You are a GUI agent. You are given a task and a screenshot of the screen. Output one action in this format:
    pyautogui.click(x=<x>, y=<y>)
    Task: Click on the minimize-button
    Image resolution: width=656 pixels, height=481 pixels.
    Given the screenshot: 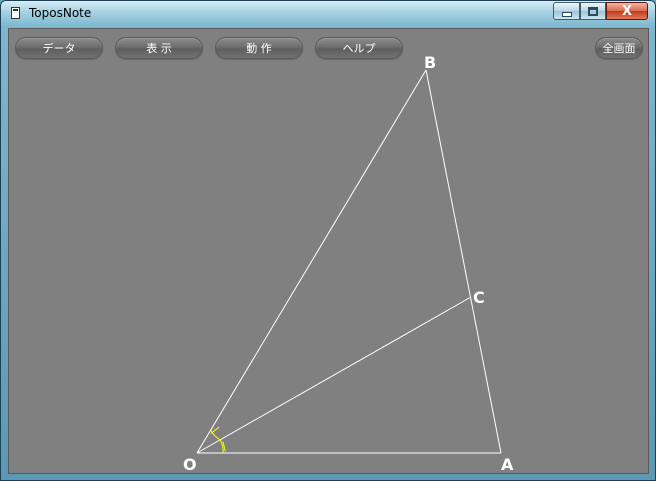 What is the action you would take?
    pyautogui.click(x=566, y=11)
    